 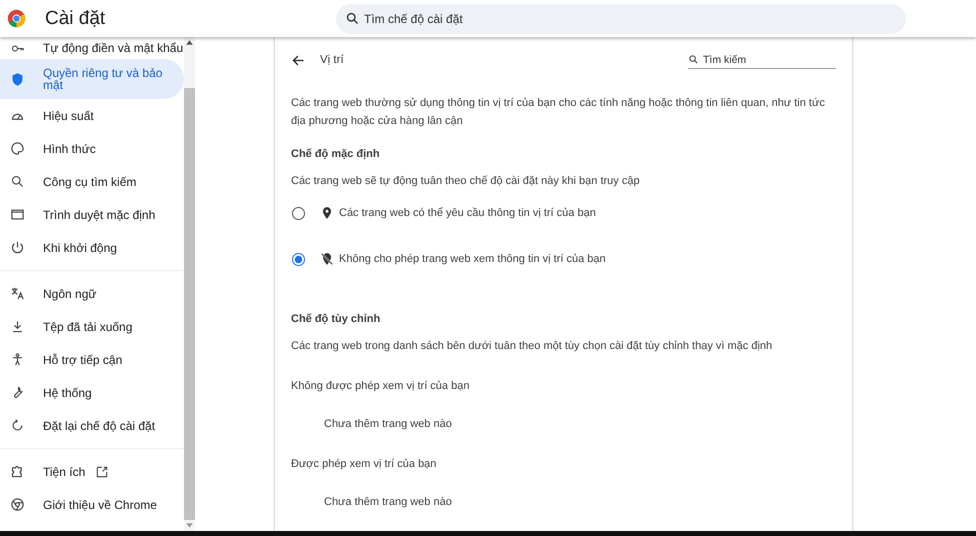 I want to click on reset-icon, so click(x=17, y=425).